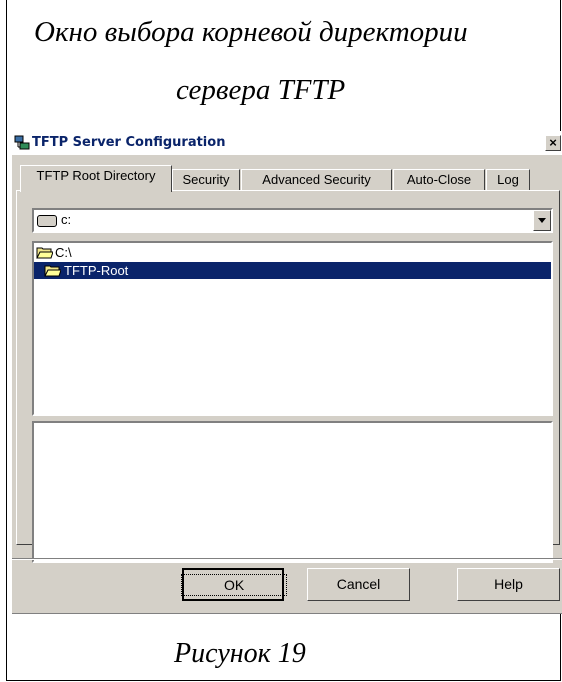 Image resolution: width=562 pixels, height=682 pixels. I want to click on tab-security: Security, so click(206, 180).